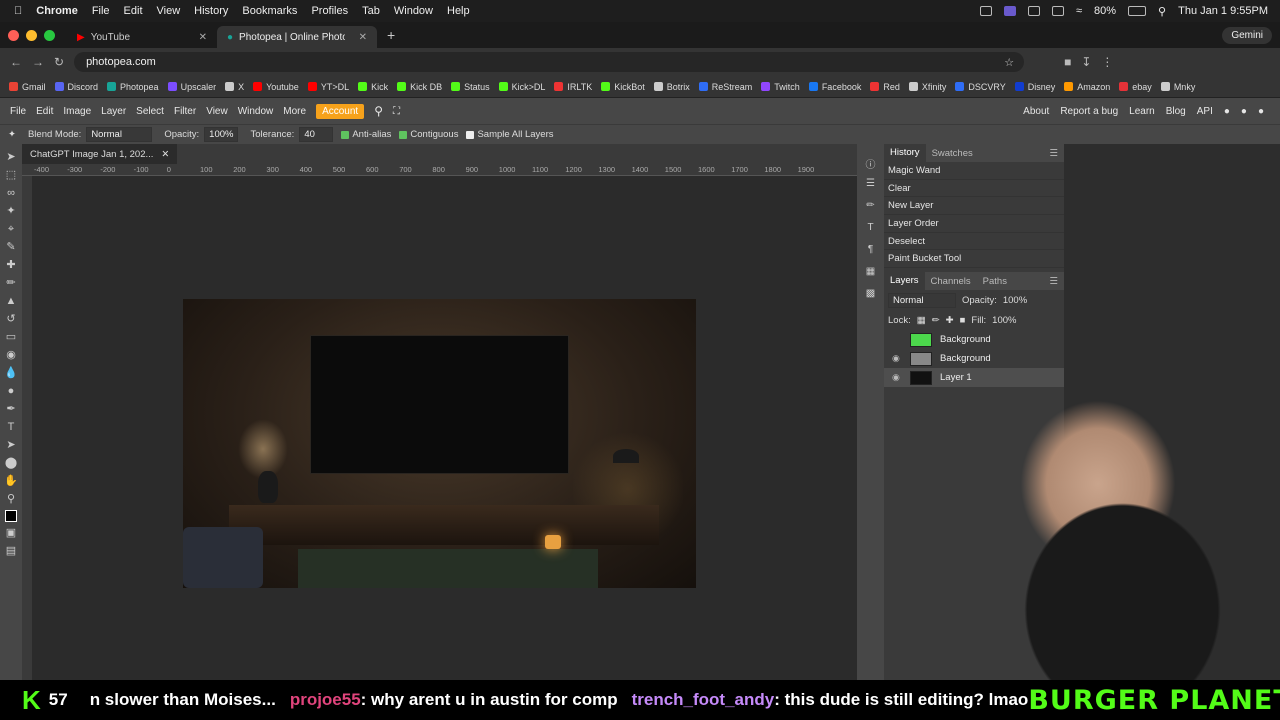  What do you see at coordinates (1205, 111) in the screenshot?
I see `api-link: API` at bounding box center [1205, 111].